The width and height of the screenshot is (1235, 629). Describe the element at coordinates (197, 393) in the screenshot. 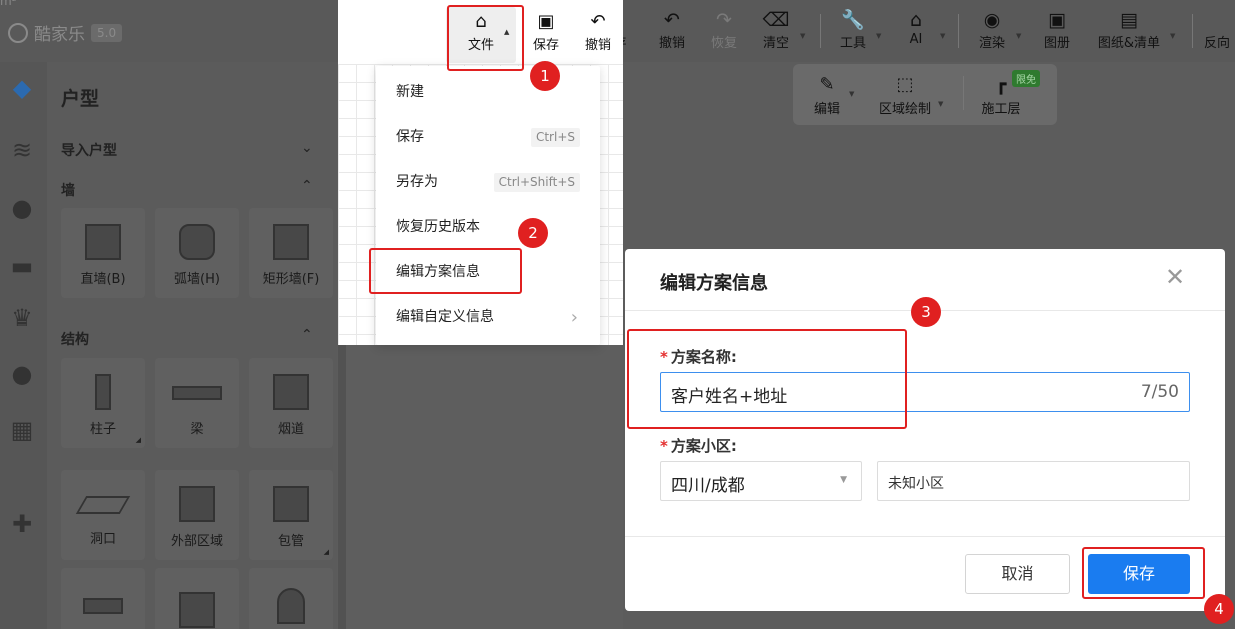

I see `beam-icon` at that location.